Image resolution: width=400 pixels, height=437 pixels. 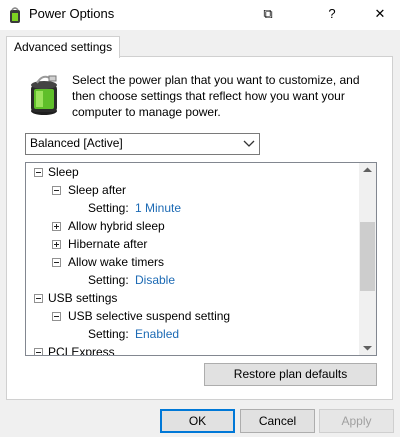 I want to click on power-options-icon, so click(x=15, y=15).